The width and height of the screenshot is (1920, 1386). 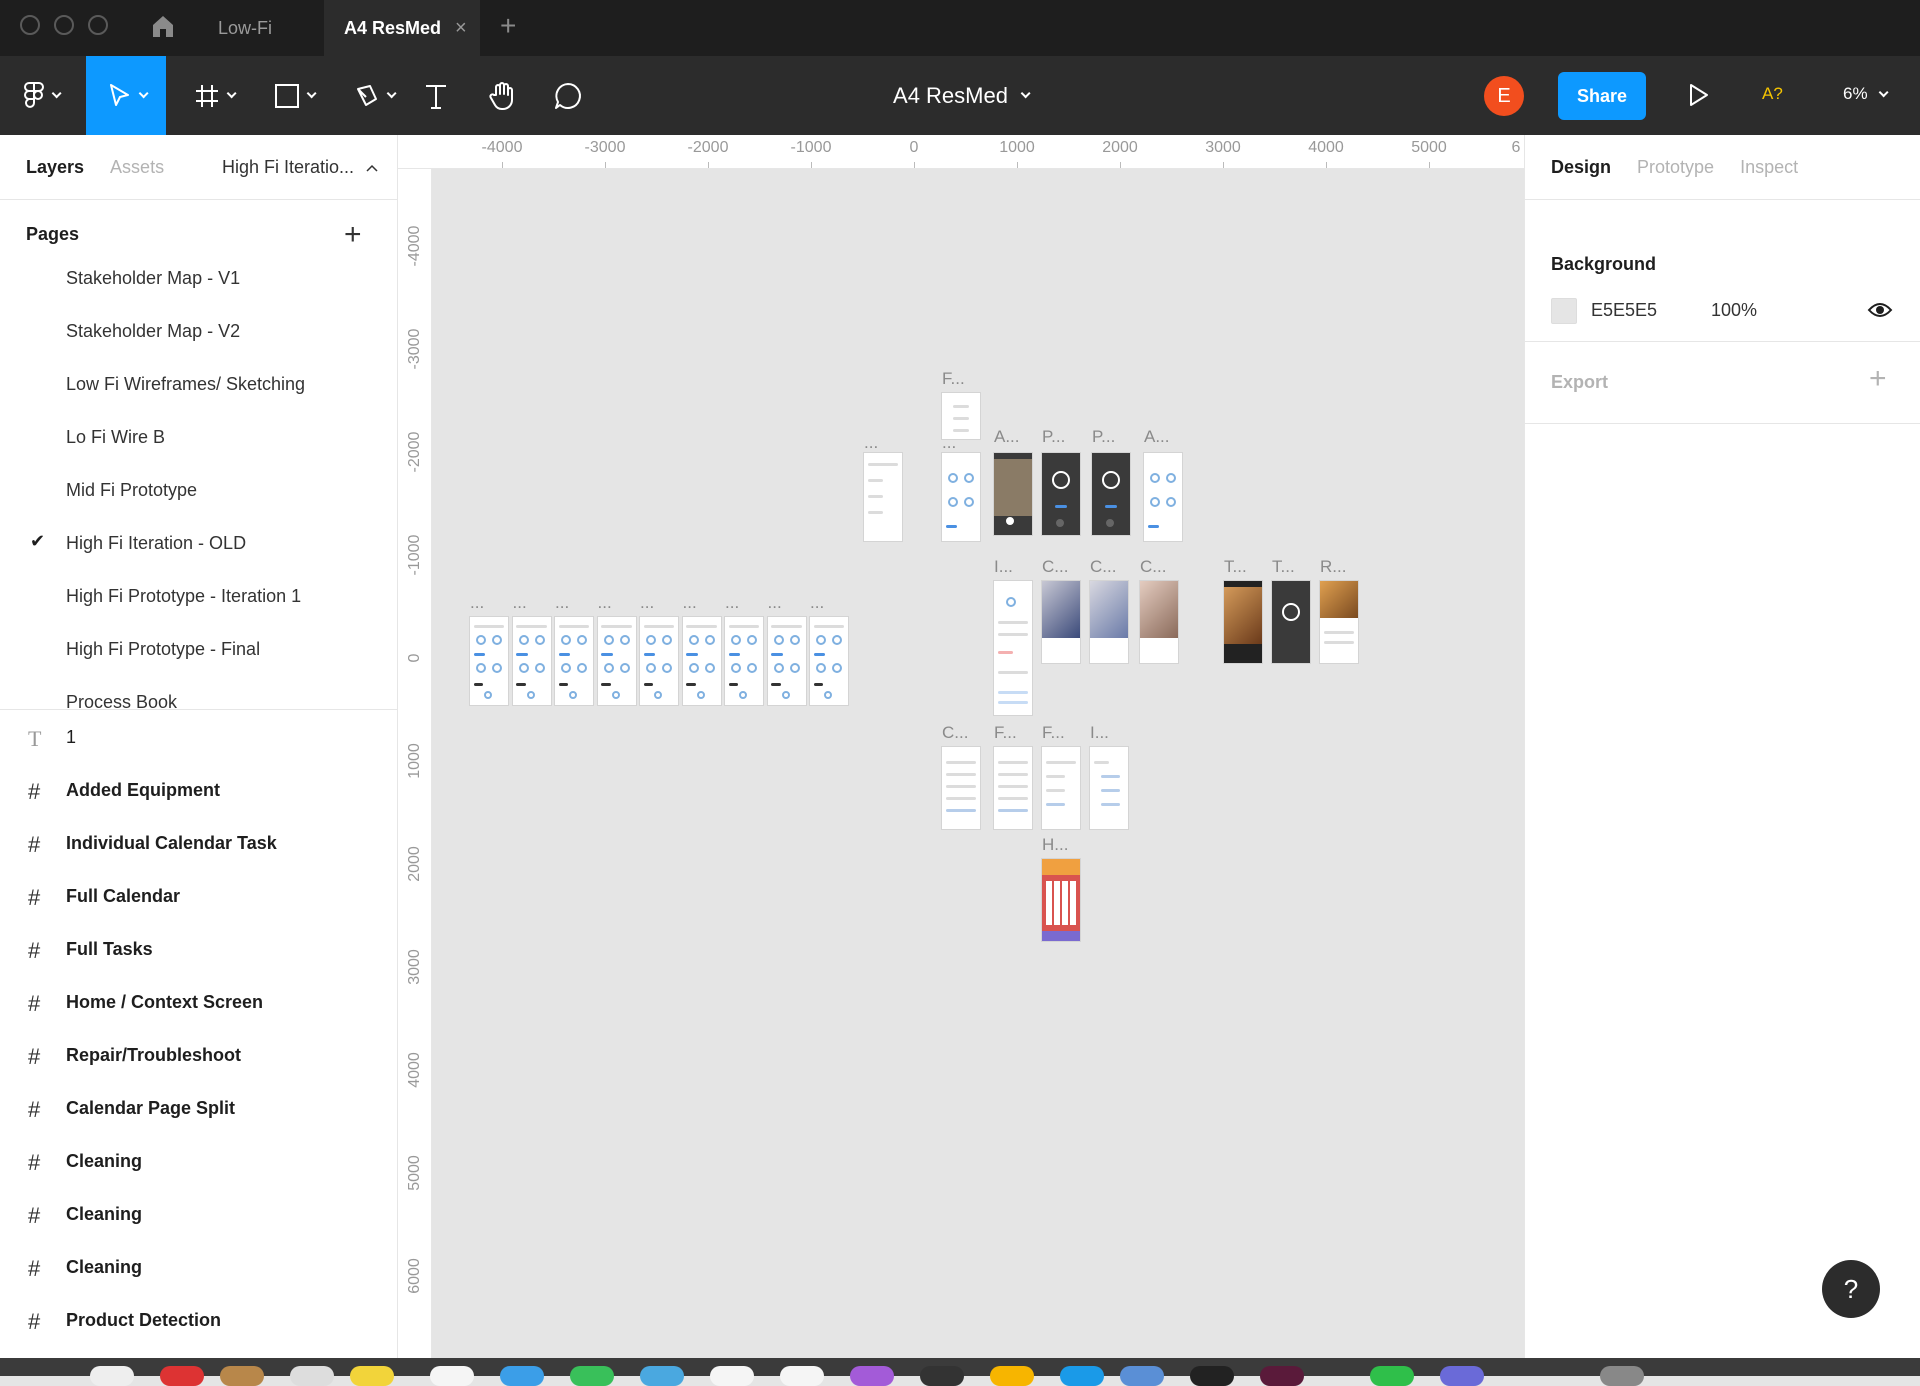 I want to click on close-window-button, so click(x=30, y=25).